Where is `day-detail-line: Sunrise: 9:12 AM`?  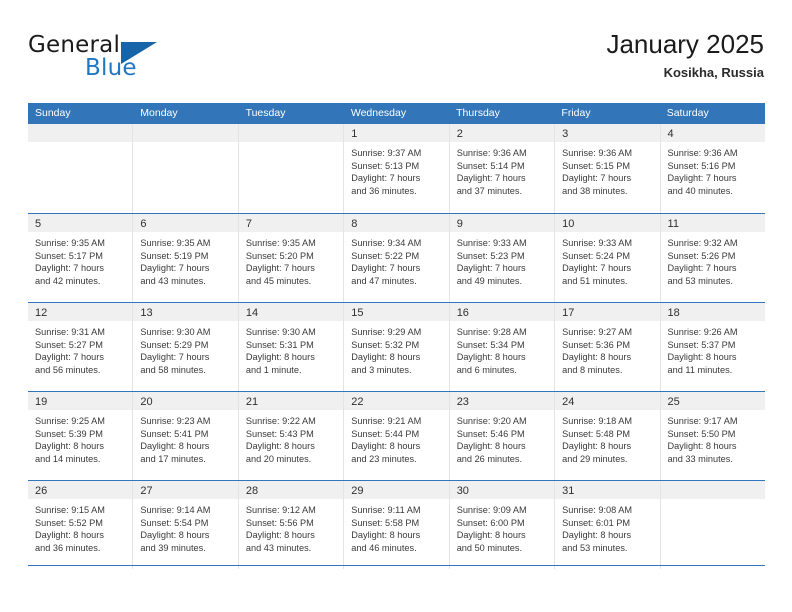 day-detail-line: Sunrise: 9:12 AM is located at coordinates (280, 510).